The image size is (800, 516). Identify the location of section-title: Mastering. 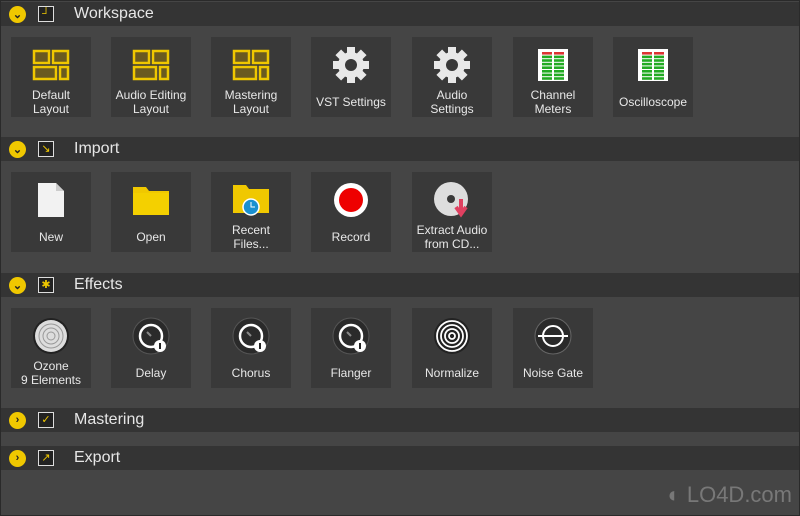
(109, 419).